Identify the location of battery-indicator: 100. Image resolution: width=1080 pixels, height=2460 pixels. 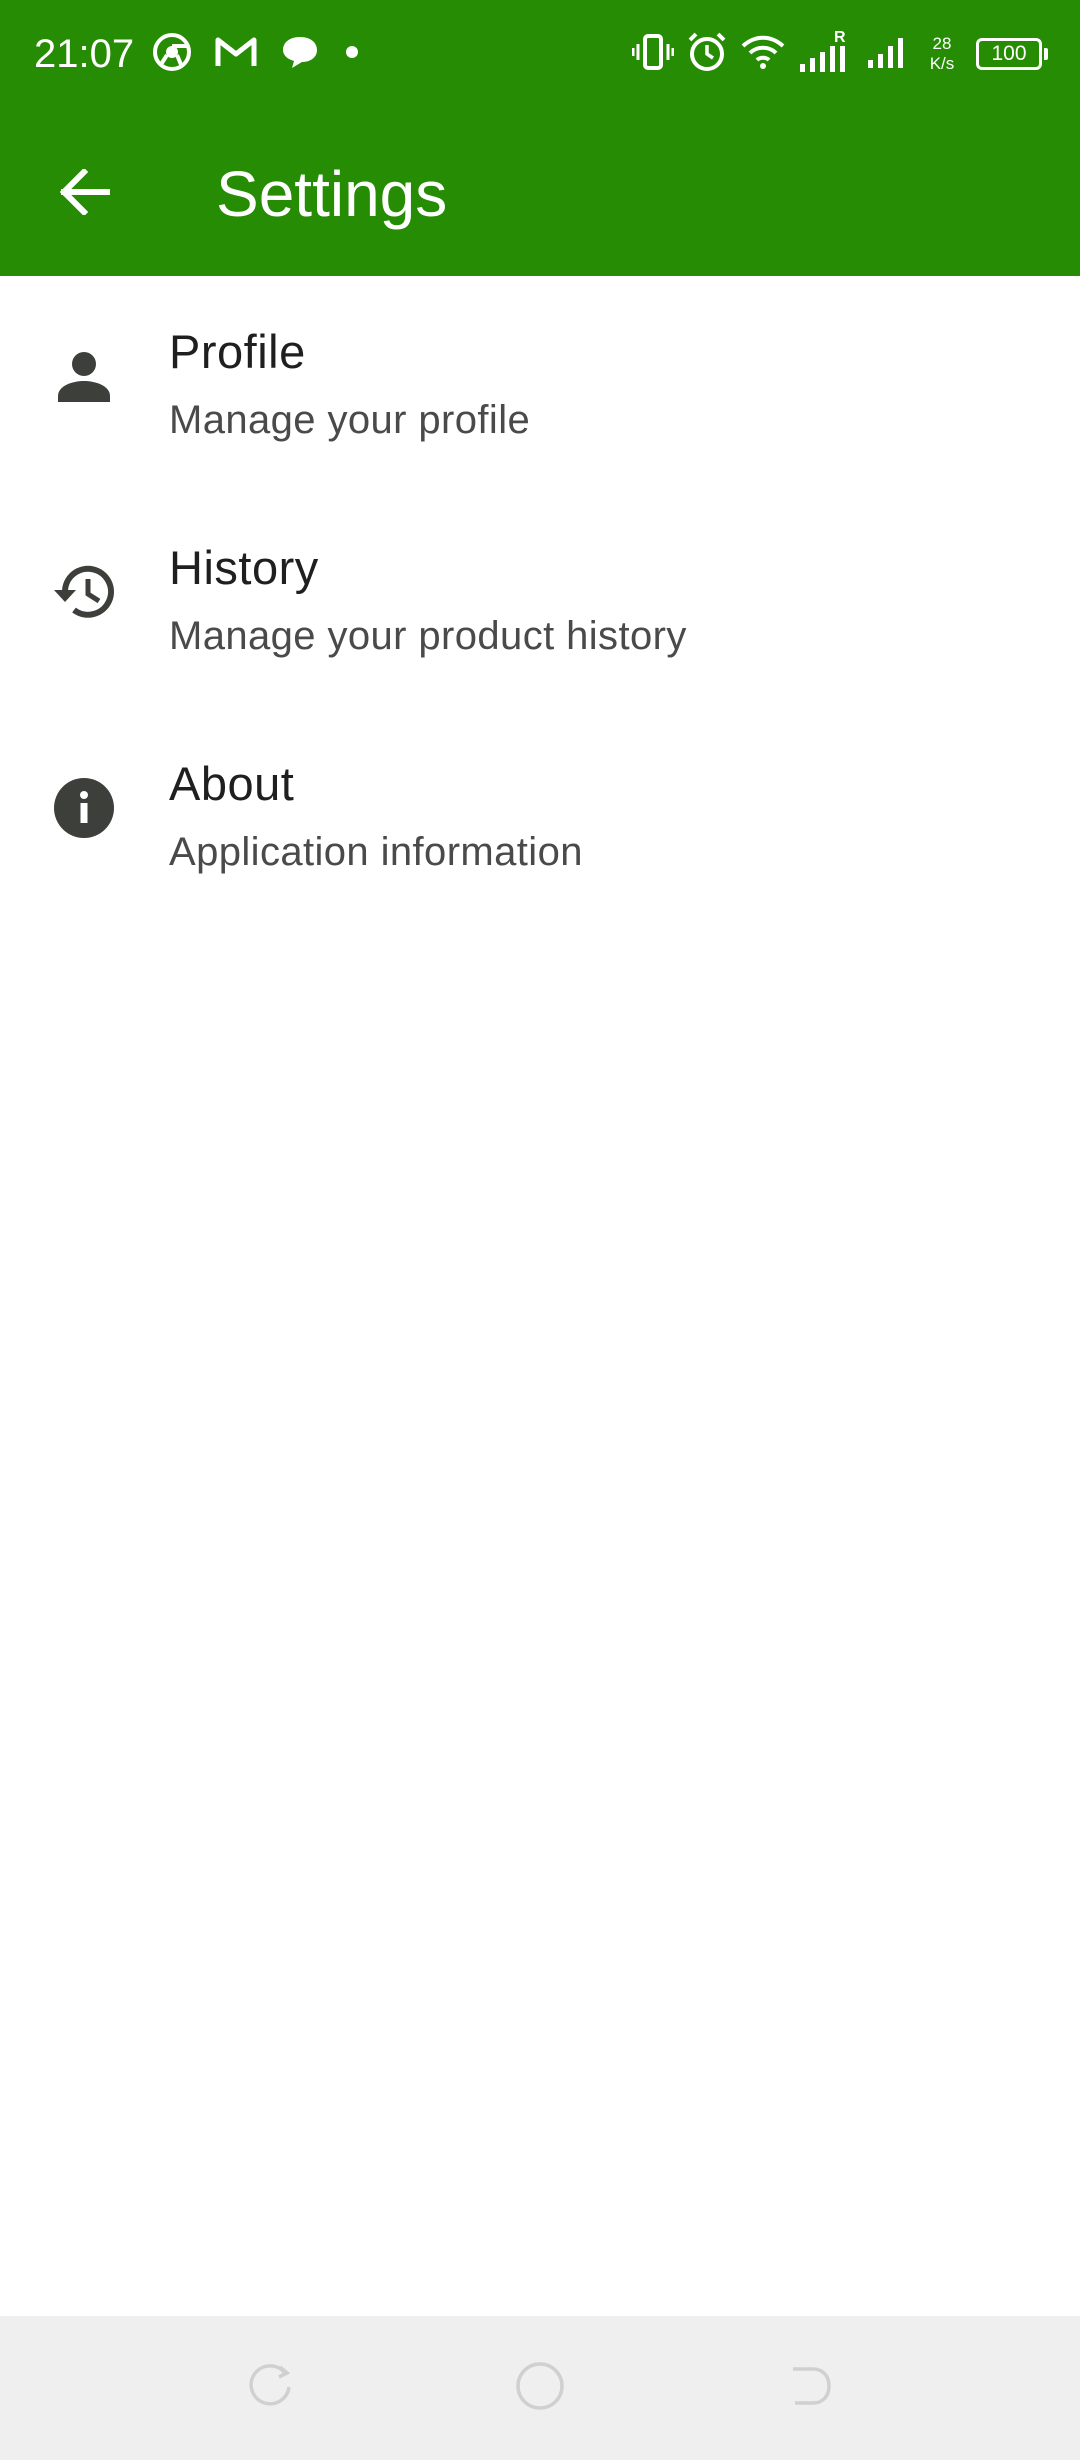
(1012, 54).